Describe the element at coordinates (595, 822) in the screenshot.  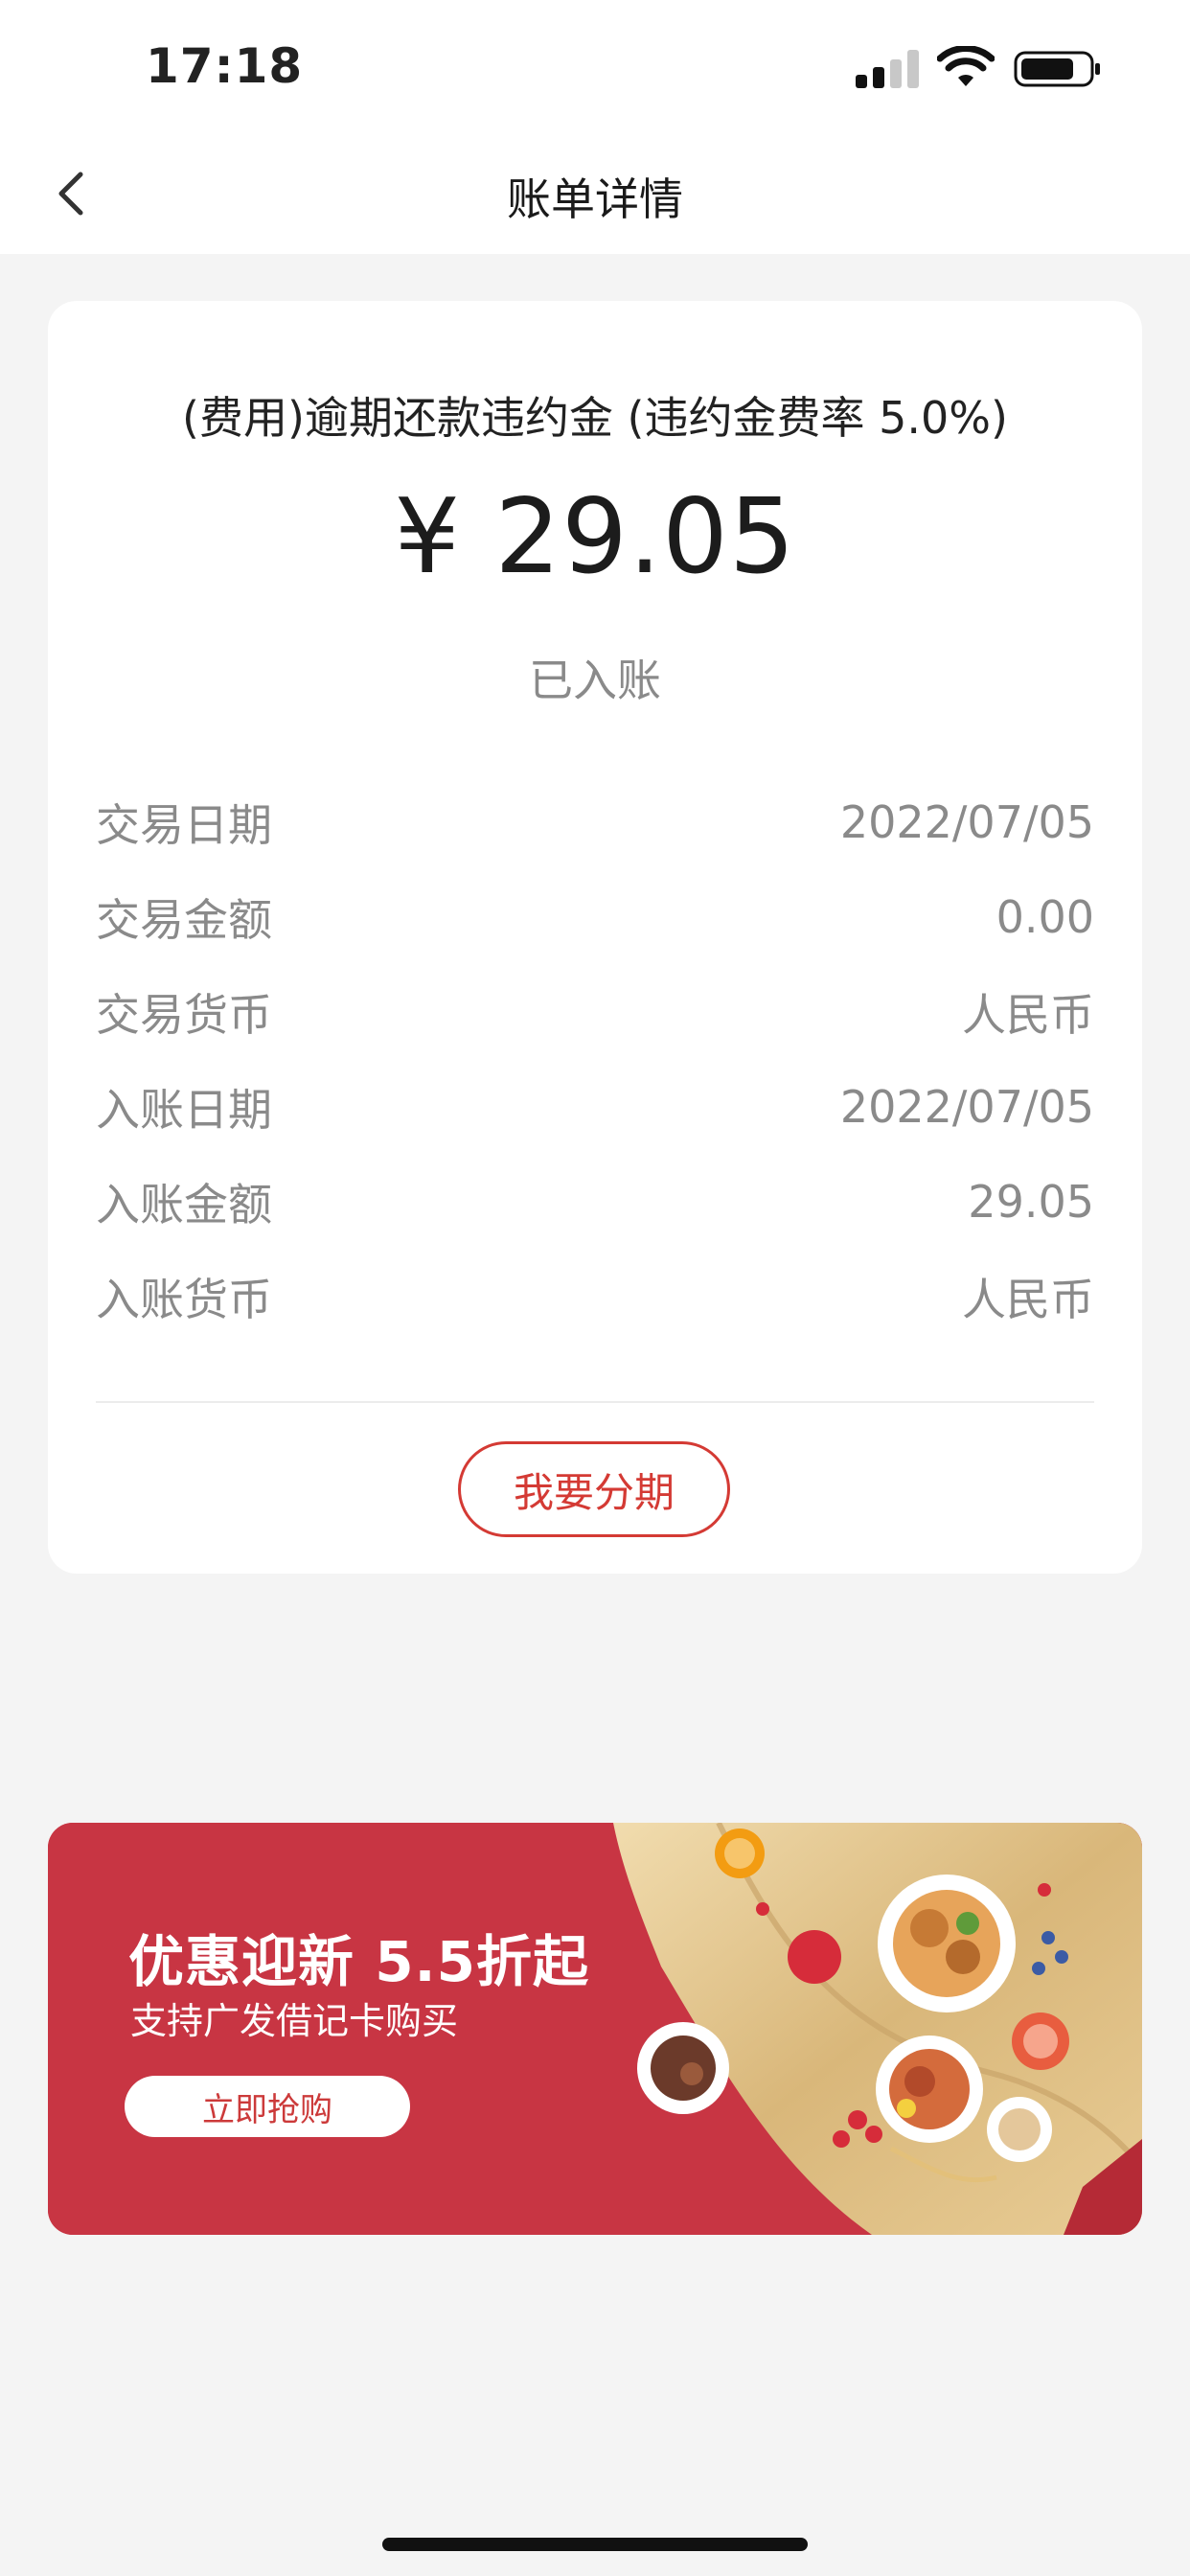
I see `detail-row-transaction-date: 交易日期 2022/07/05` at that location.